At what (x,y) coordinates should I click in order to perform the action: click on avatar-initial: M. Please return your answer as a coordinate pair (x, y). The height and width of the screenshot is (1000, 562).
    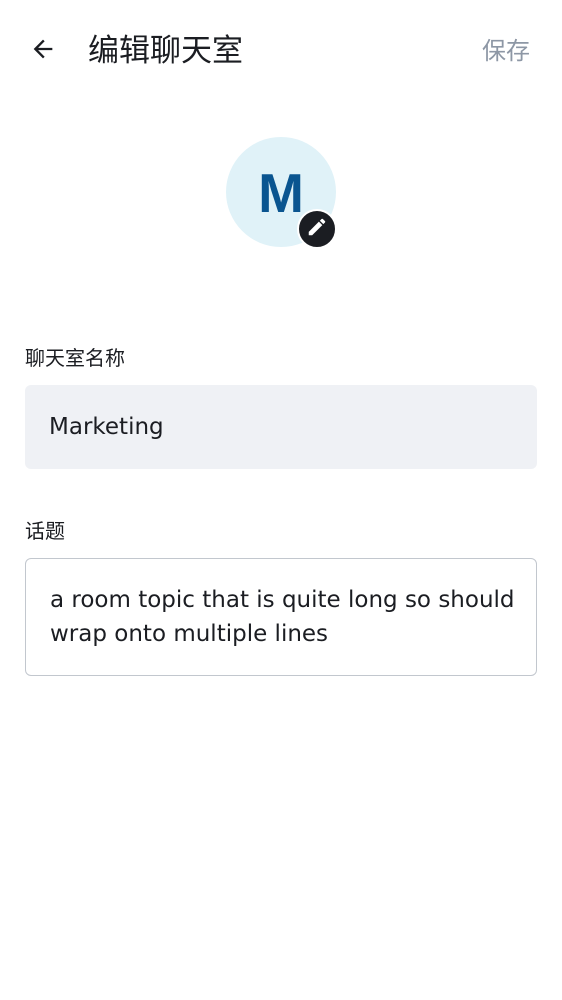
    Looking at the image, I should click on (281, 192).